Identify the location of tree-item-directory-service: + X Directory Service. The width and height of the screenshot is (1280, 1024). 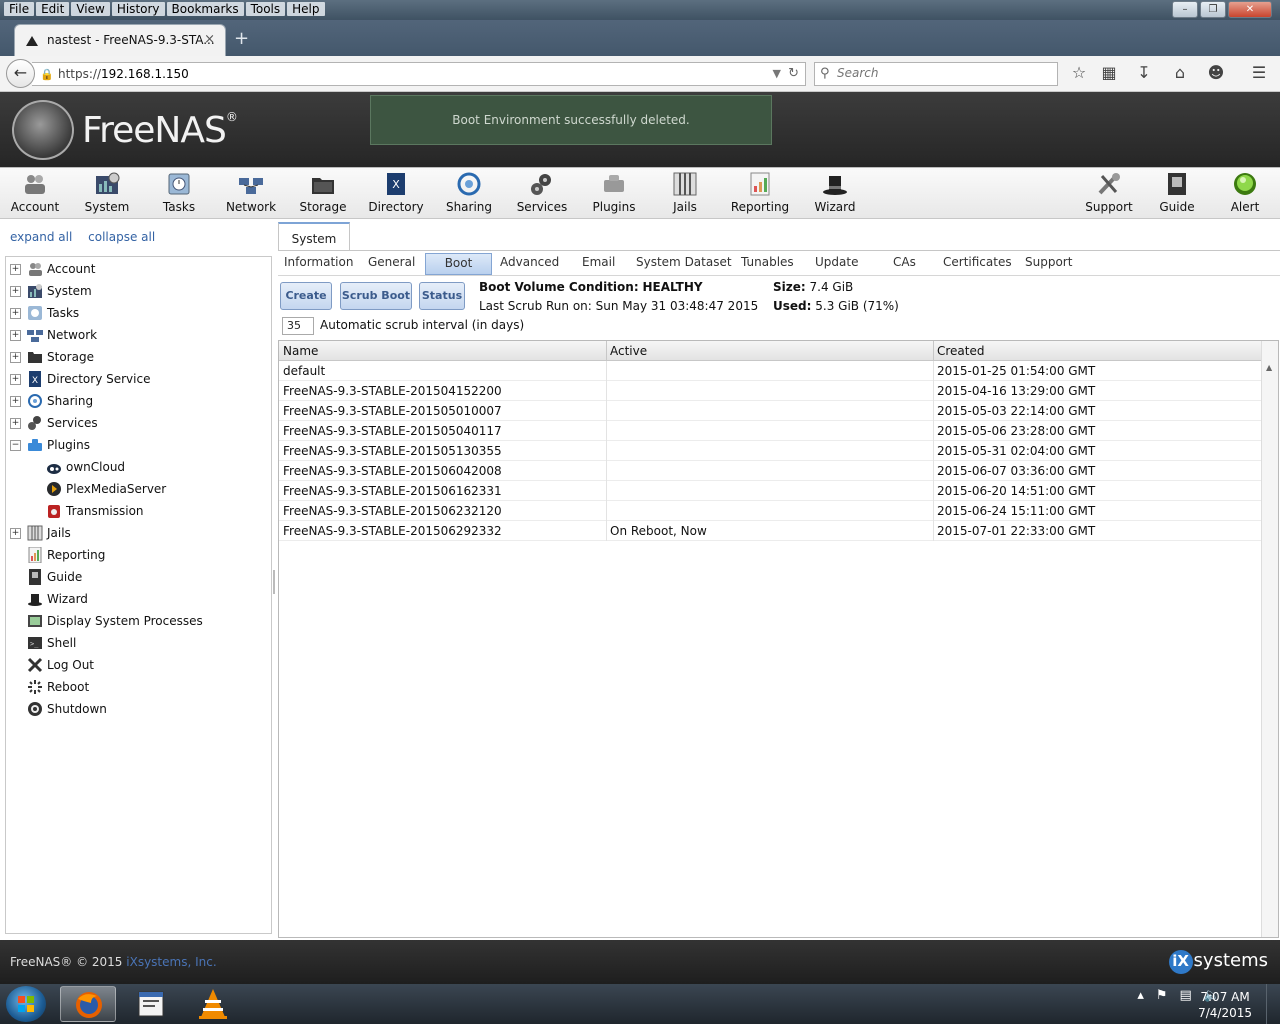
(138, 380).